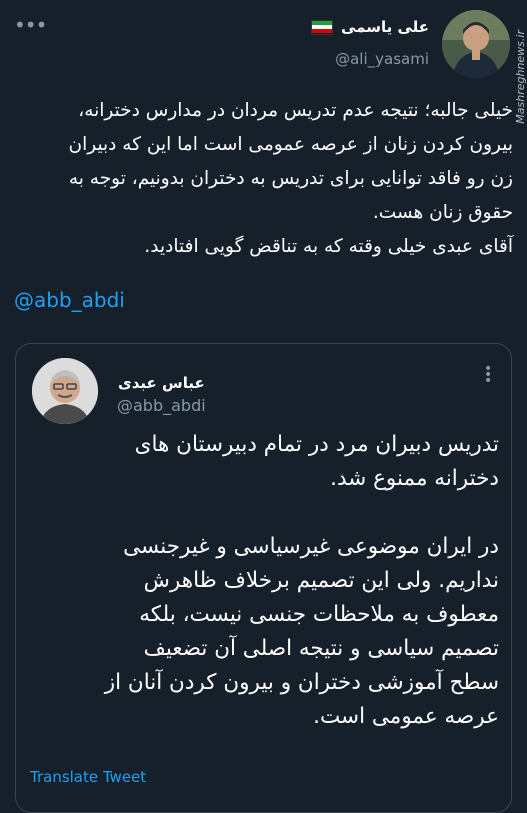  I want to click on quoted-text-line: نداریم. ولی این تصمیم برخلاف ظاهرش, so click(321, 580).